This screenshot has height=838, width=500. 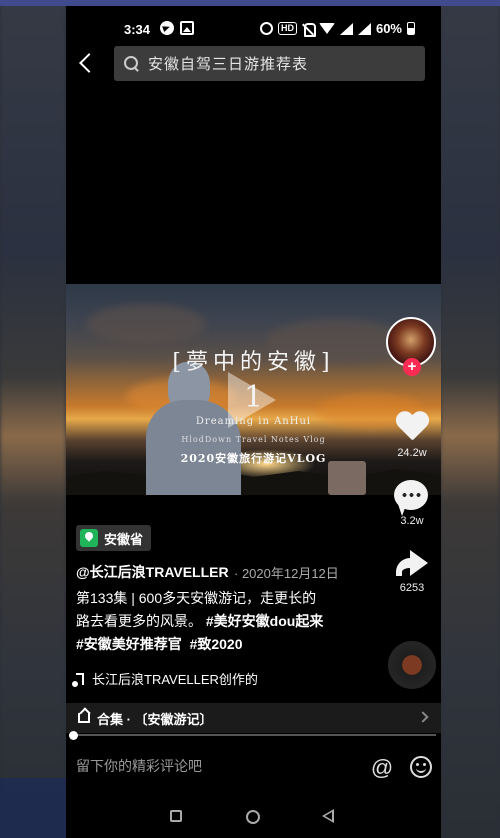 I want to click on mention-at-icon: @, so click(x=382, y=768).